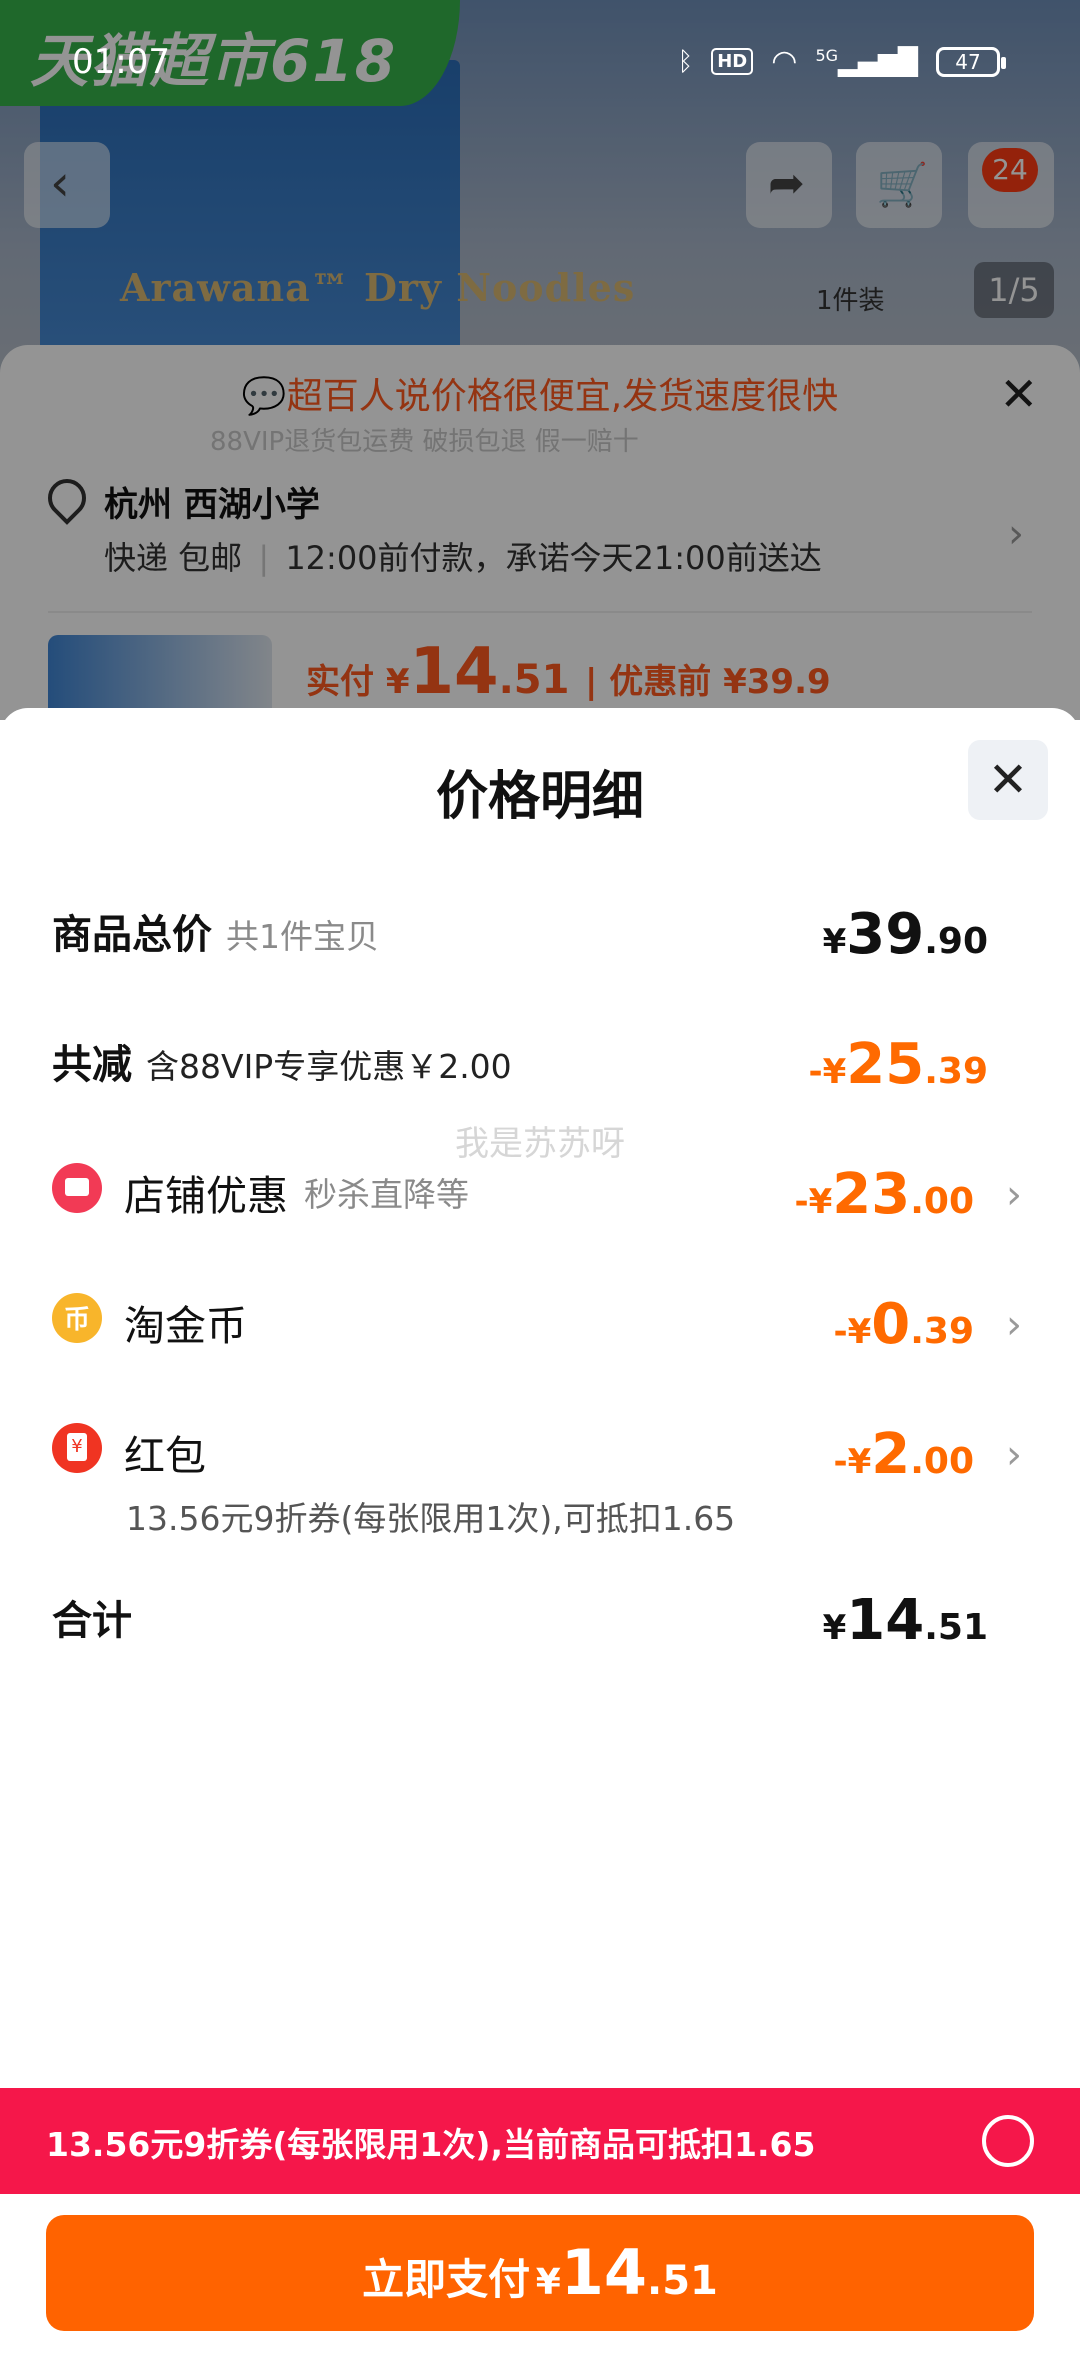  What do you see at coordinates (884, 1194) in the screenshot?
I see `shop-discount-amount: -¥23.00` at bounding box center [884, 1194].